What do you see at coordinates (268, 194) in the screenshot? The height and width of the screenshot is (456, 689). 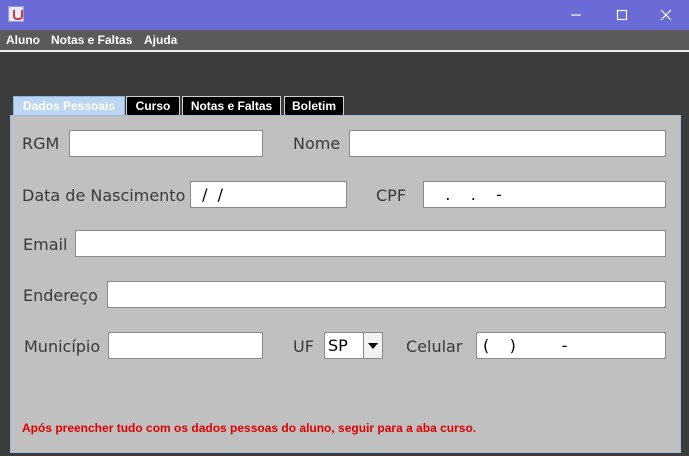 I see `data-nascimento-field: / /` at bounding box center [268, 194].